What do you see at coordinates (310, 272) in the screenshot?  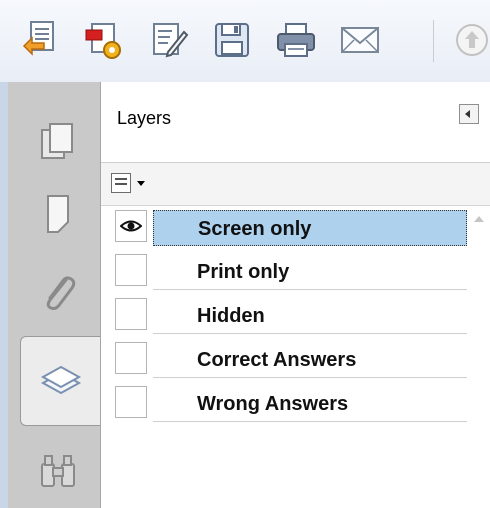 I see `layer-name: Print only` at bounding box center [310, 272].